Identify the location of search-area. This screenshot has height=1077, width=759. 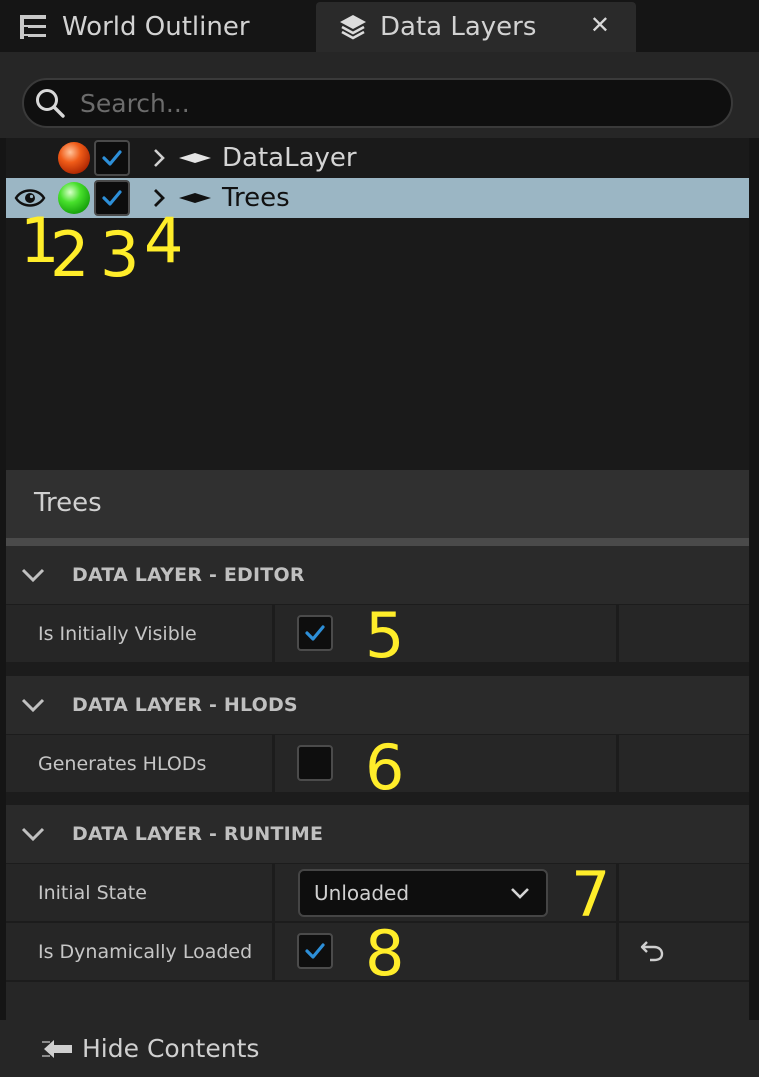
(379, 95).